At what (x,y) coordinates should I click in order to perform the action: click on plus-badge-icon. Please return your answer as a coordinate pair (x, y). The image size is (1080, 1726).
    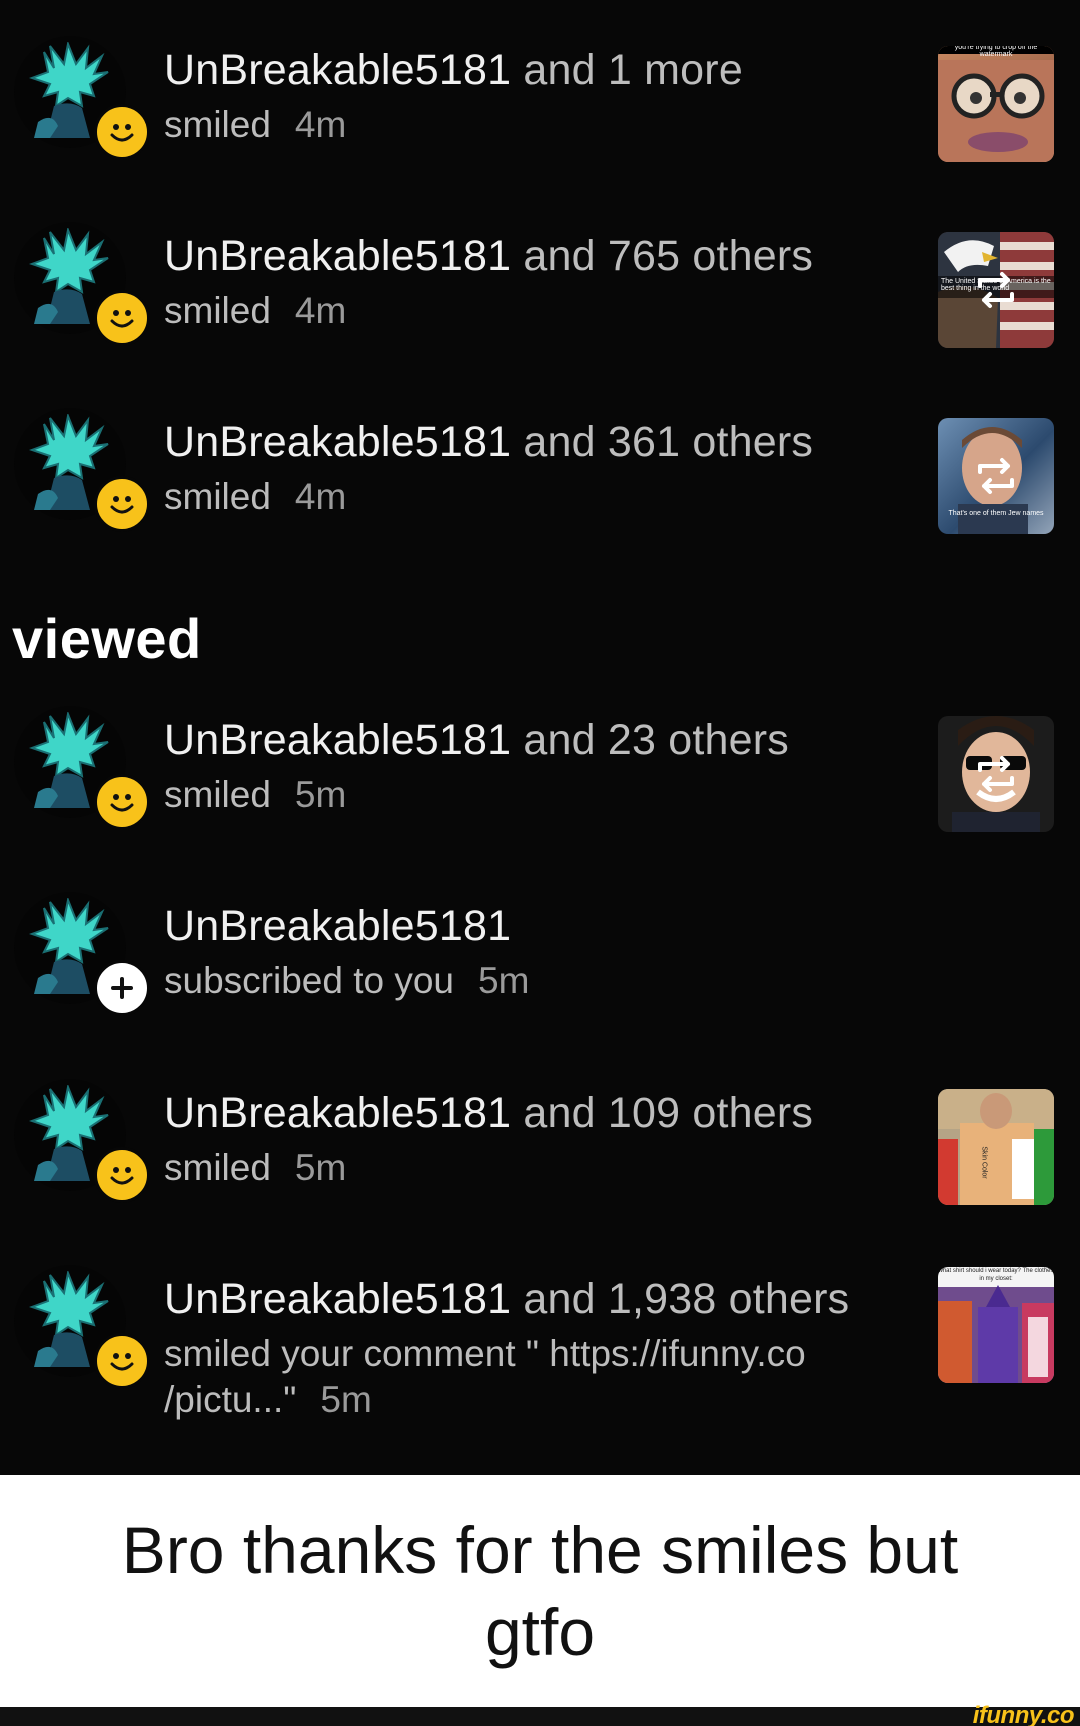
    Looking at the image, I should click on (122, 988).